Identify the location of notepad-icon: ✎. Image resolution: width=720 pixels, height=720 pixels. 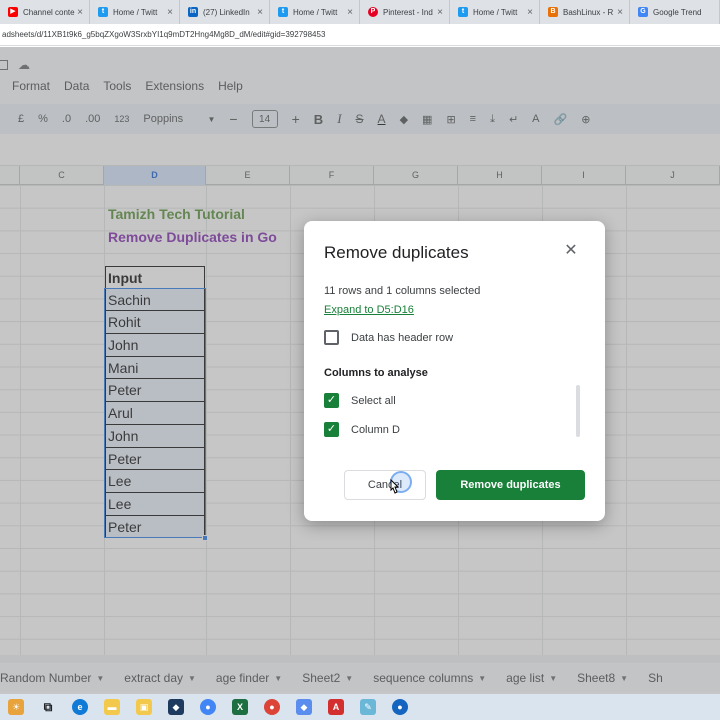
(368, 707).